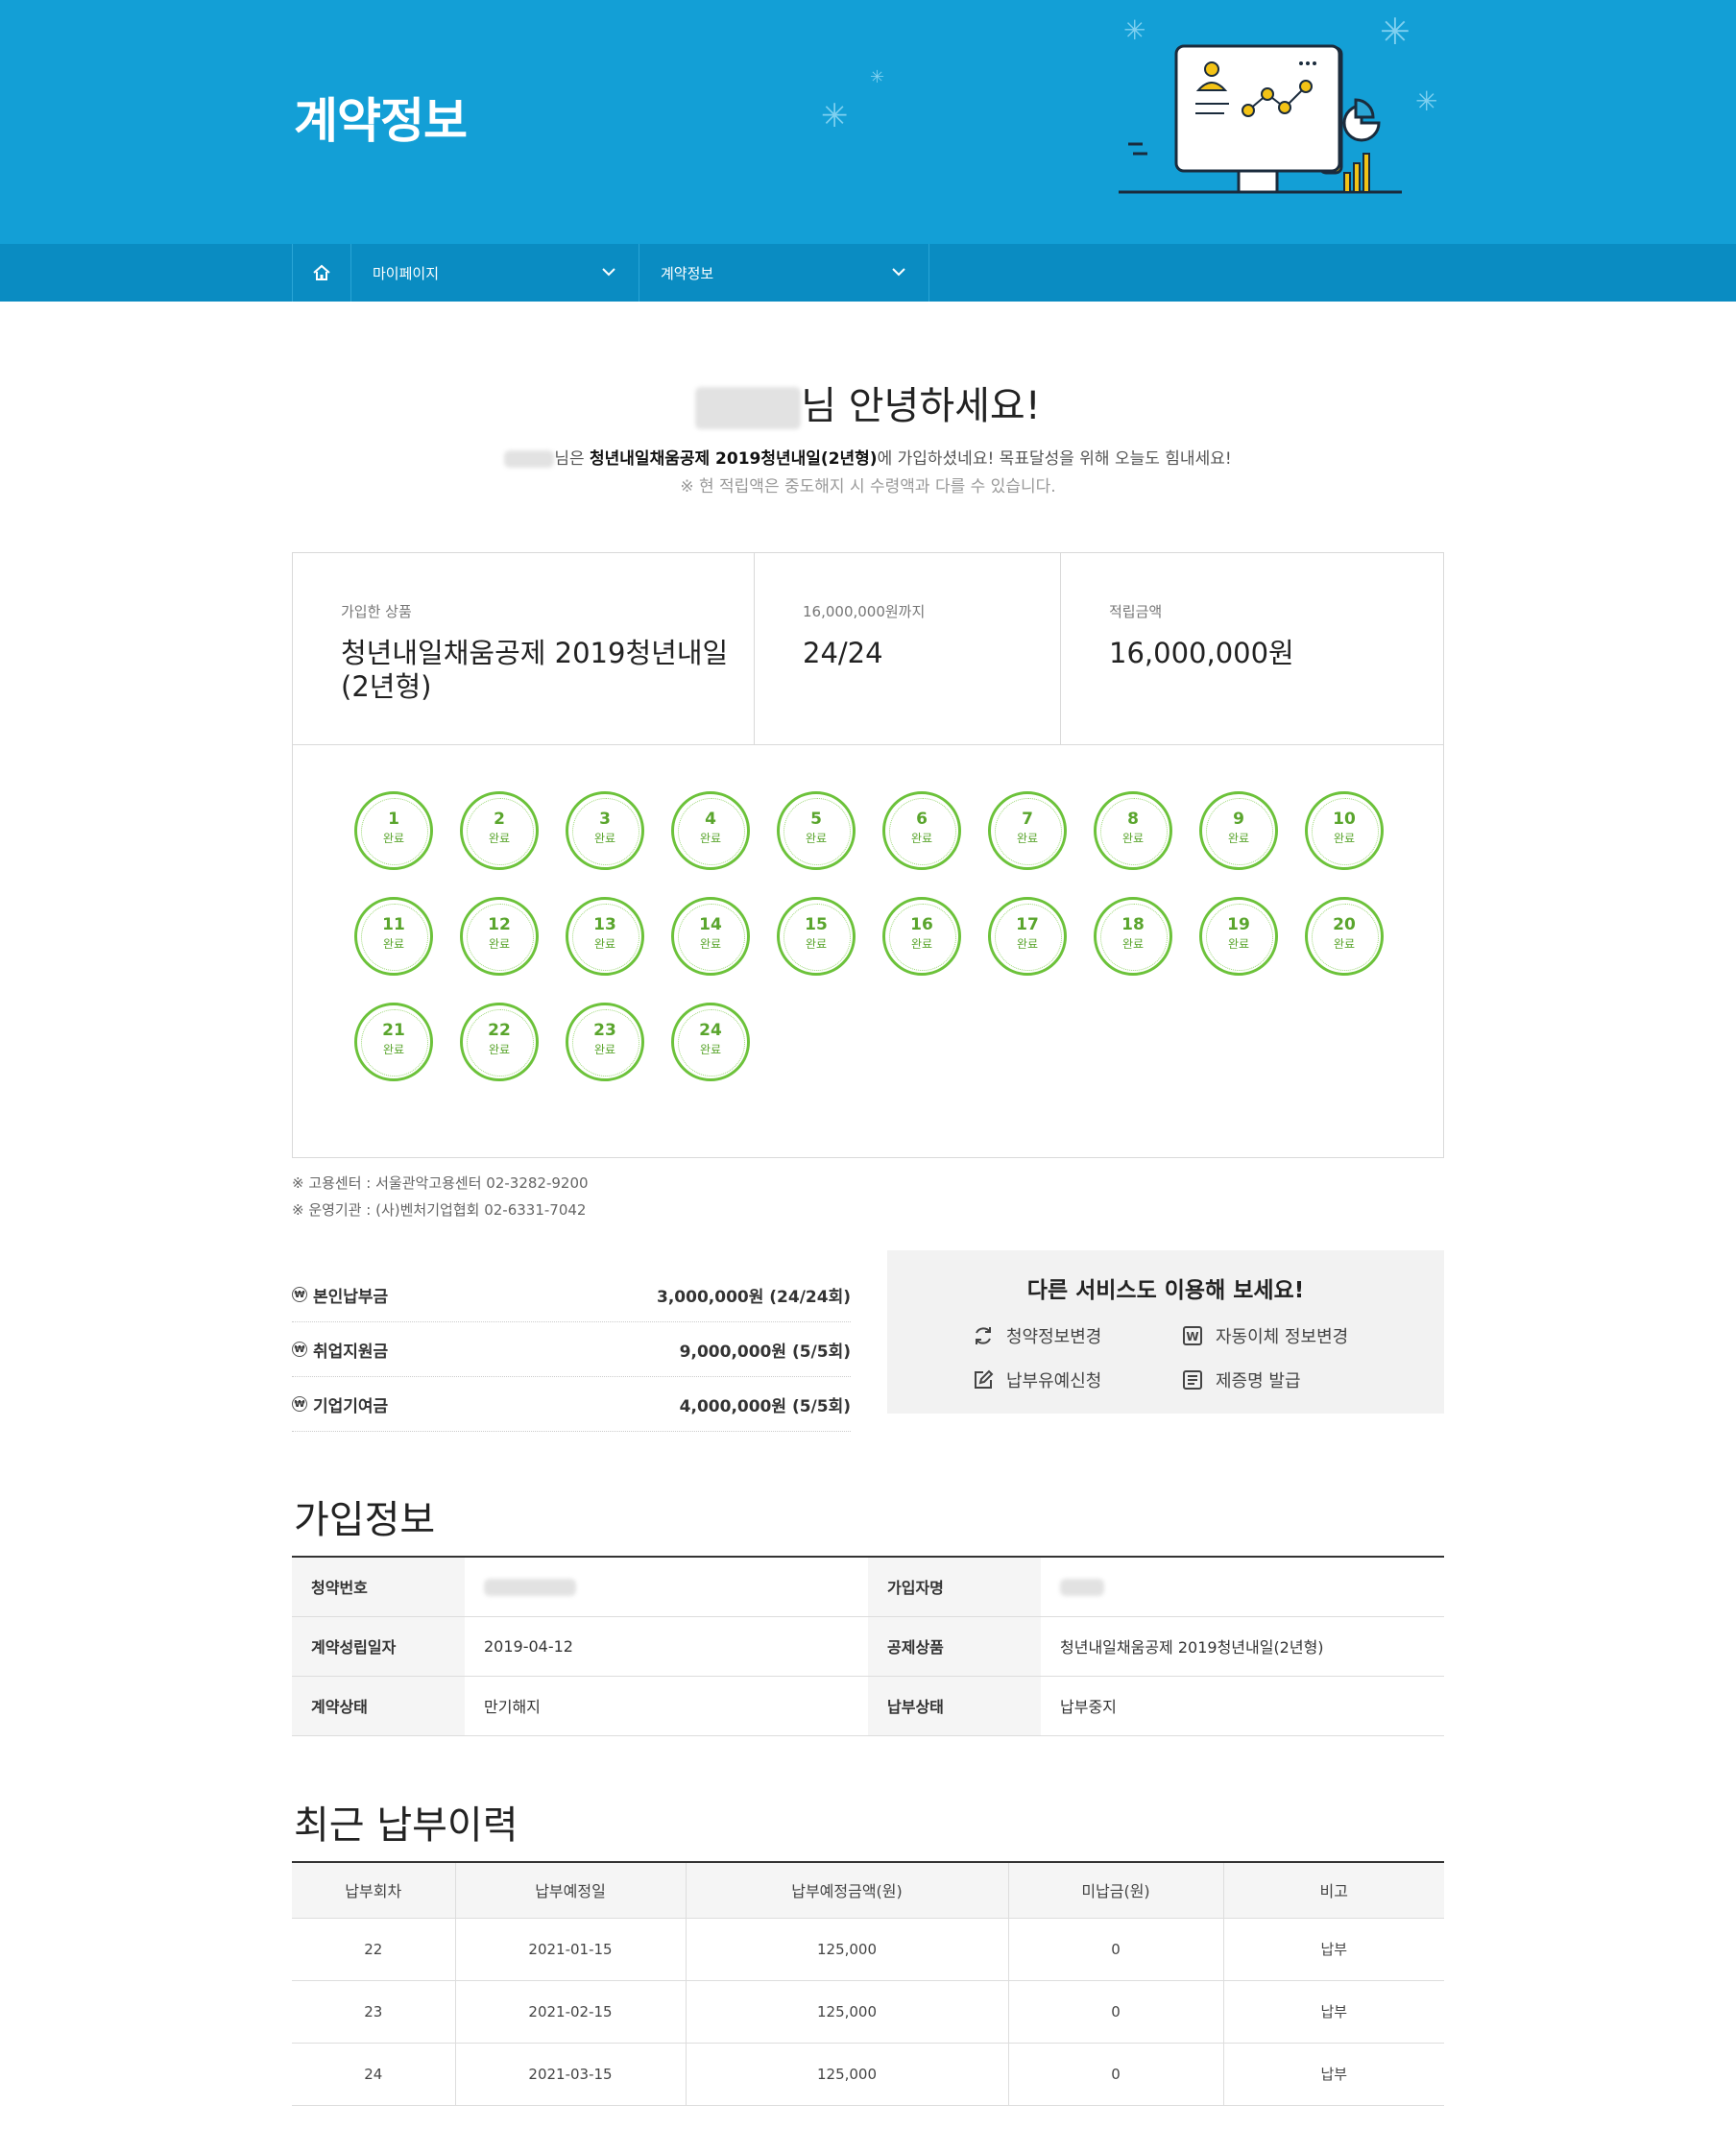 The width and height of the screenshot is (1736, 2129). What do you see at coordinates (1282, 1337) in the screenshot?
I see `service-label: 자동이체 정보변경` at bounding box center [1282, 1337].